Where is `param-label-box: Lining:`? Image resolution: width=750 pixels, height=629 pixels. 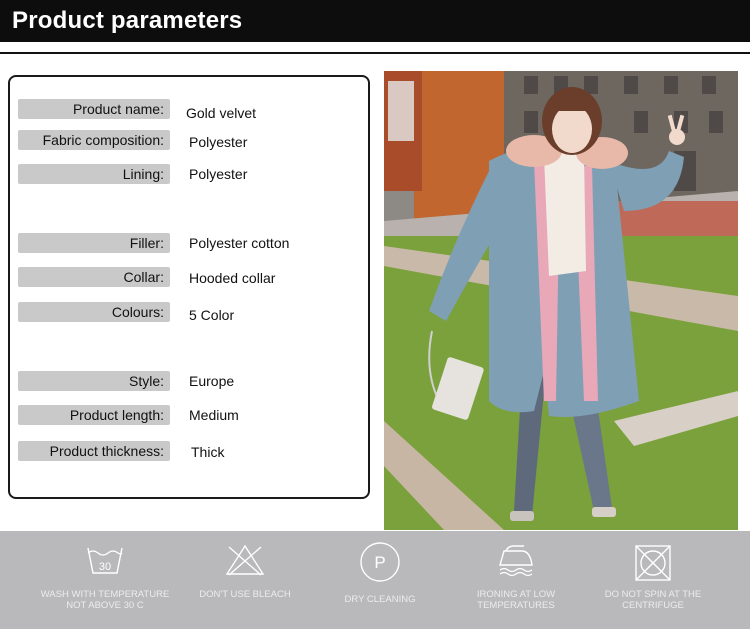
param-label-box: Lining: is located at coordinates (94, 174).